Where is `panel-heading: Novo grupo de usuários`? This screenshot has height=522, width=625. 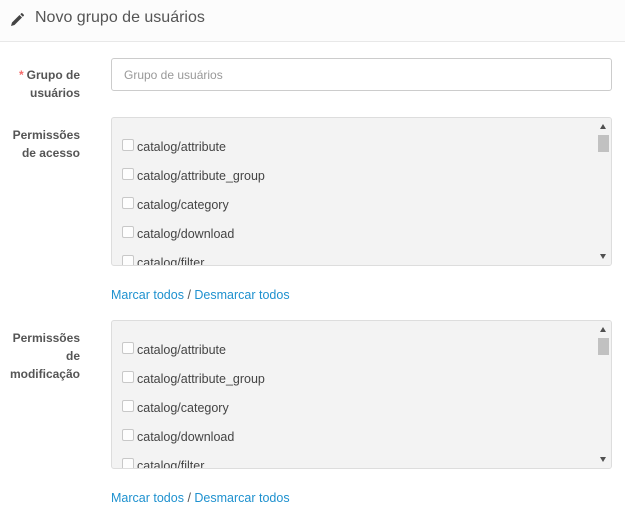 panel-heading: Novo grupo de usuários is located at coordinates (312, 21).